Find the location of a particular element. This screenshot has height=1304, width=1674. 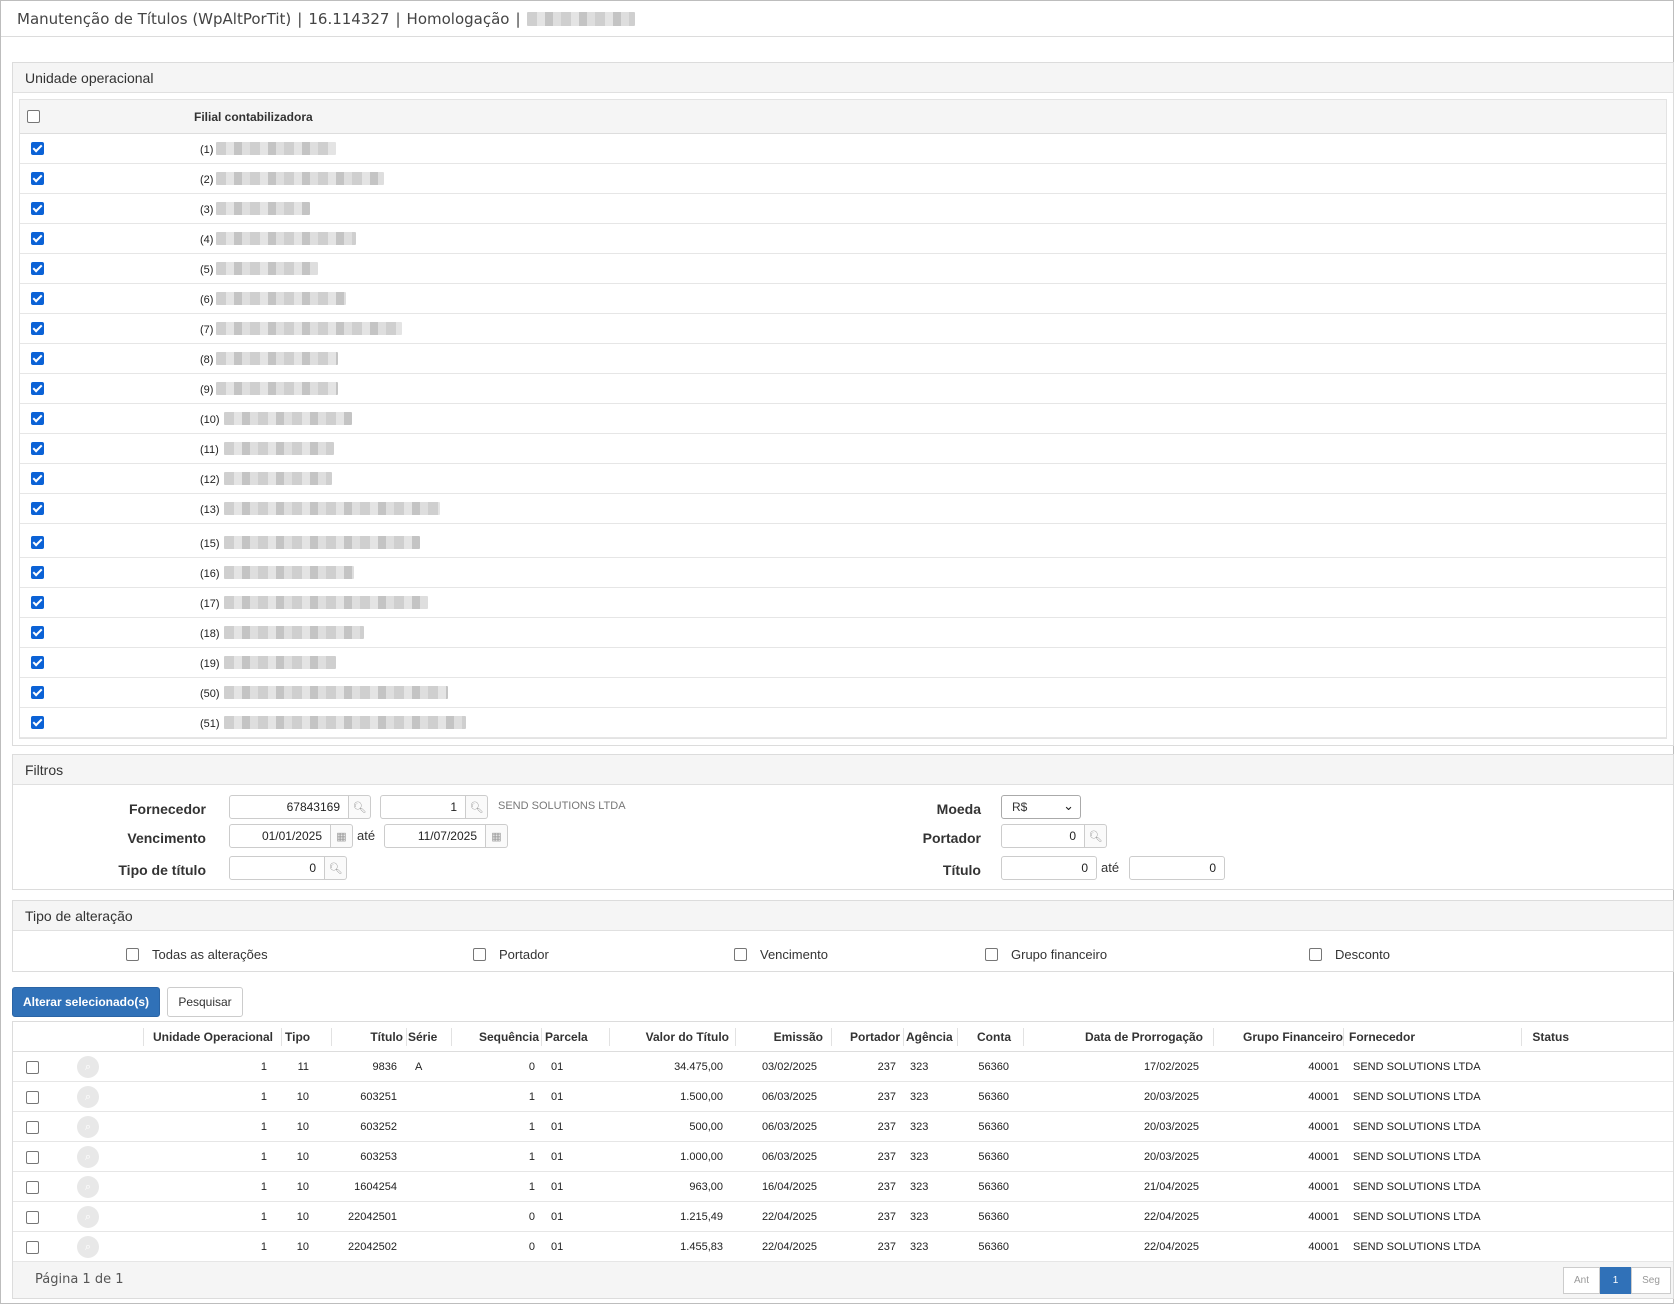

col-tipo-header: Tipo is located at coordinates (300, 1037).